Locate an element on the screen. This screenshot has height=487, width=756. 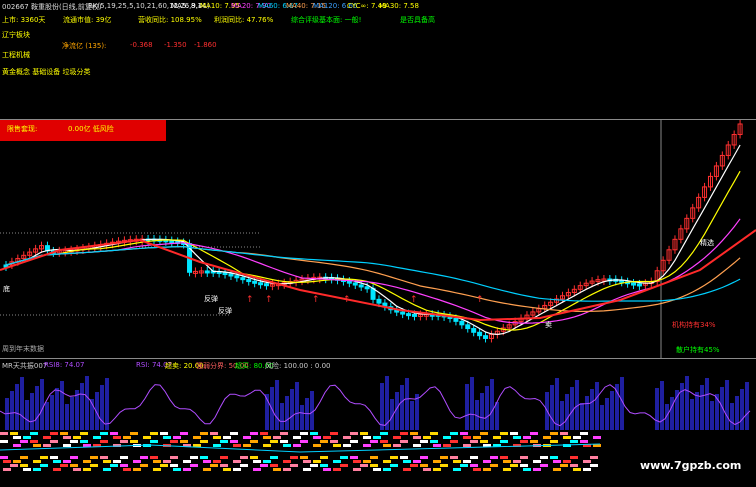
net-flow-label: 净流亿 (135): is located at coordinates (84, 46).